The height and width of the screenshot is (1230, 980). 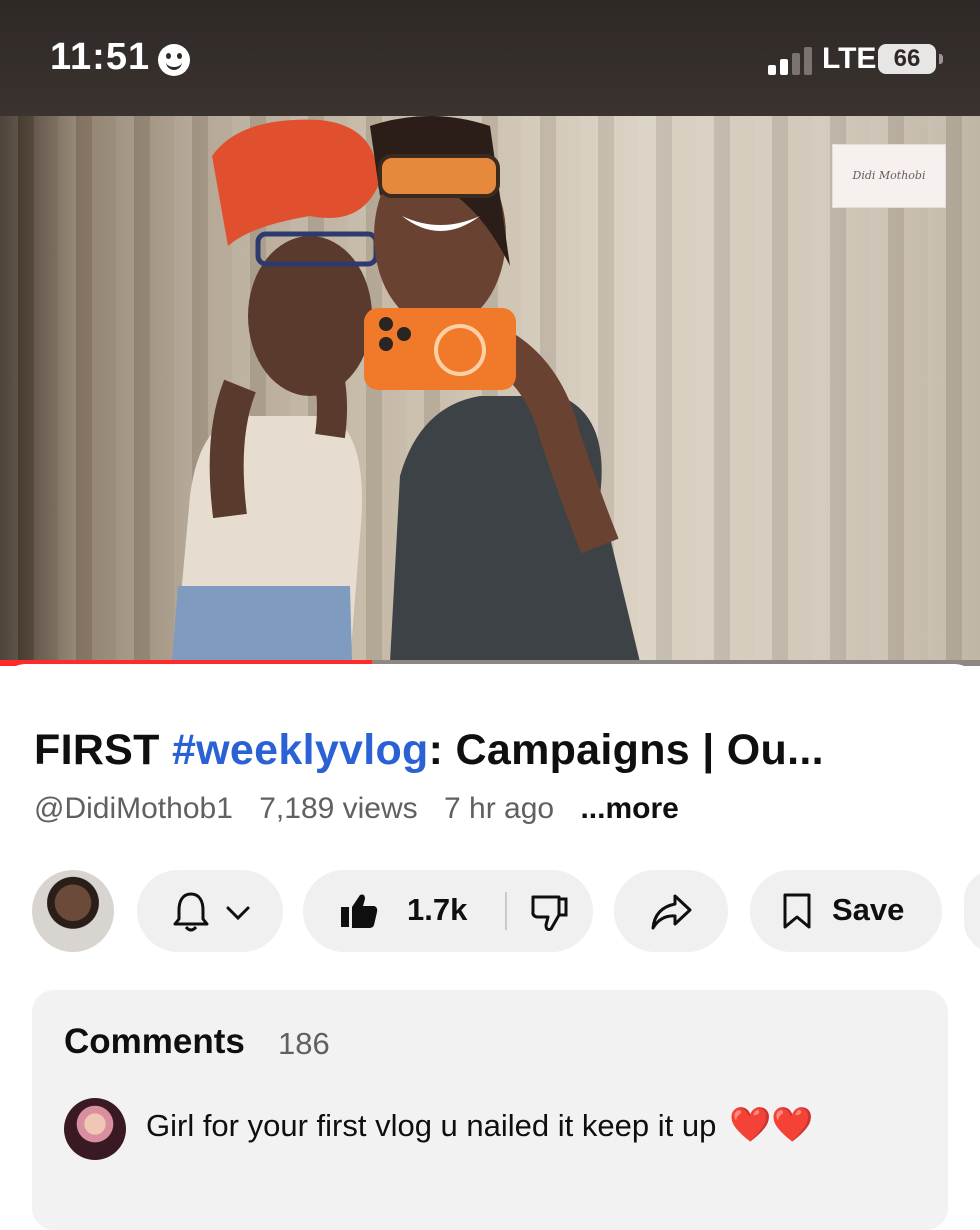 What do you see at coordinates (889, 176) in the screenshot?
I see `channel-watermark: Didi Mothobi` at bounding box center [889, 176].